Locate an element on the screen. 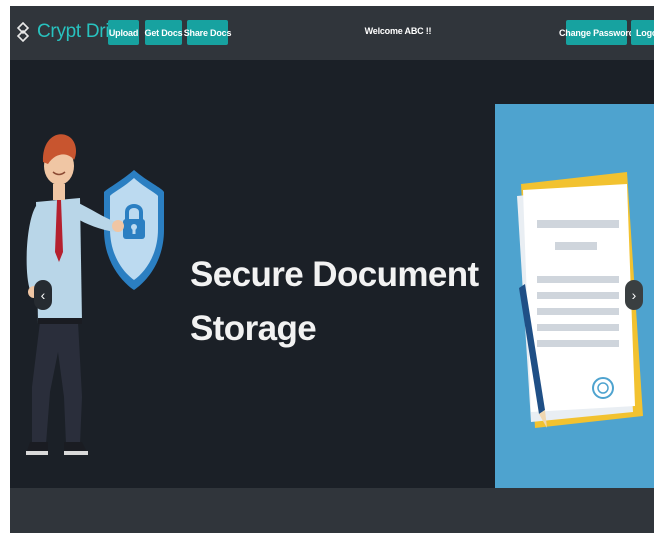 The image size is (654, 533). change-password-button: Change Password is located at coordinates (596, 32).